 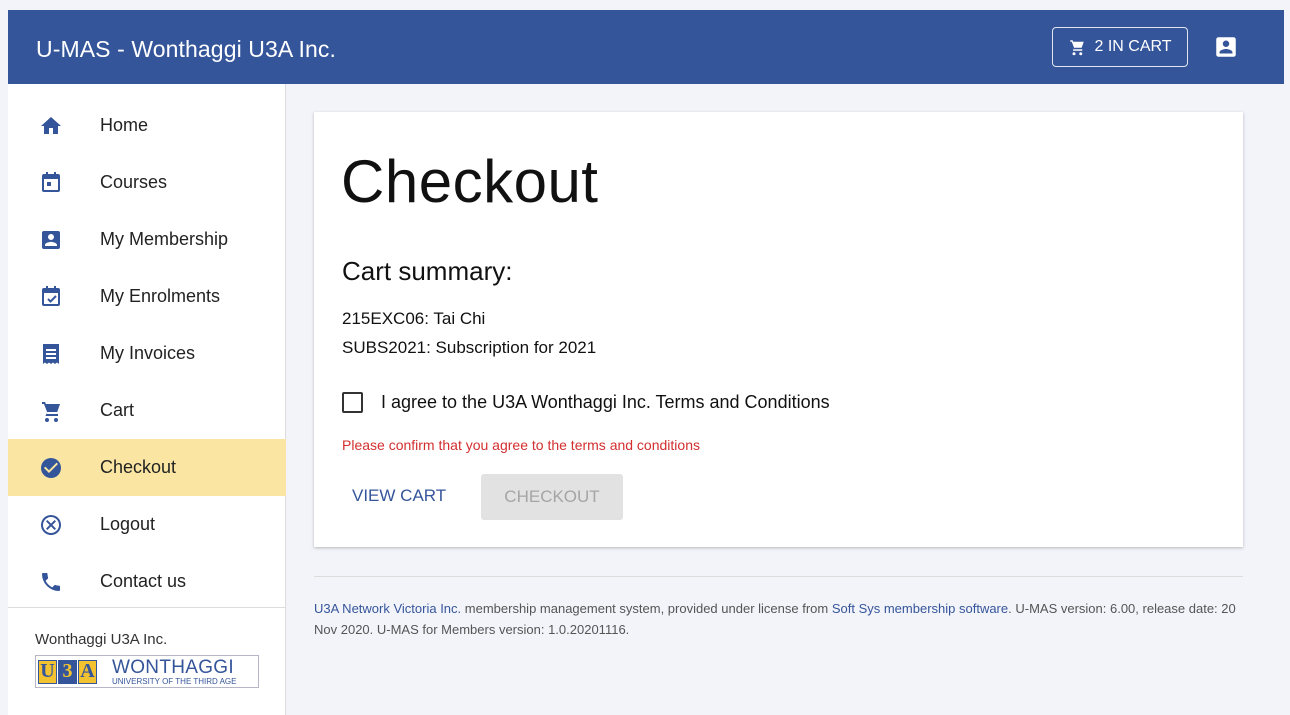 I want to click on calendar-icon, so click(x=51, y=183).